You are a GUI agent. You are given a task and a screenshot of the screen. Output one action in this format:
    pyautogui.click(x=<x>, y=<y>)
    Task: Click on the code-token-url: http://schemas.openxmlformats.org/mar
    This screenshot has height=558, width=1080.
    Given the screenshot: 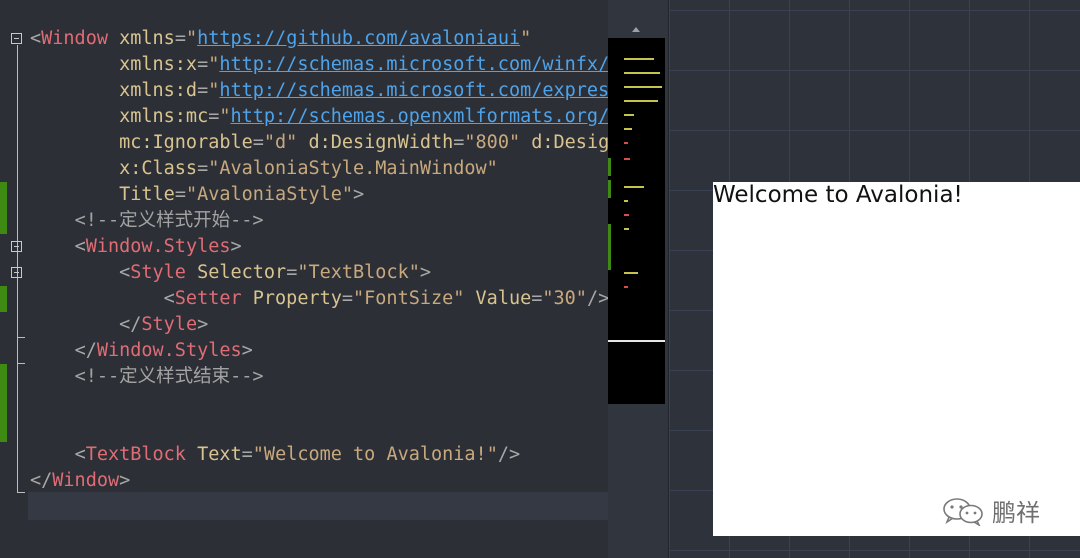 What is the action you would take?
    pyautogui.click(x=420, y=116)
    